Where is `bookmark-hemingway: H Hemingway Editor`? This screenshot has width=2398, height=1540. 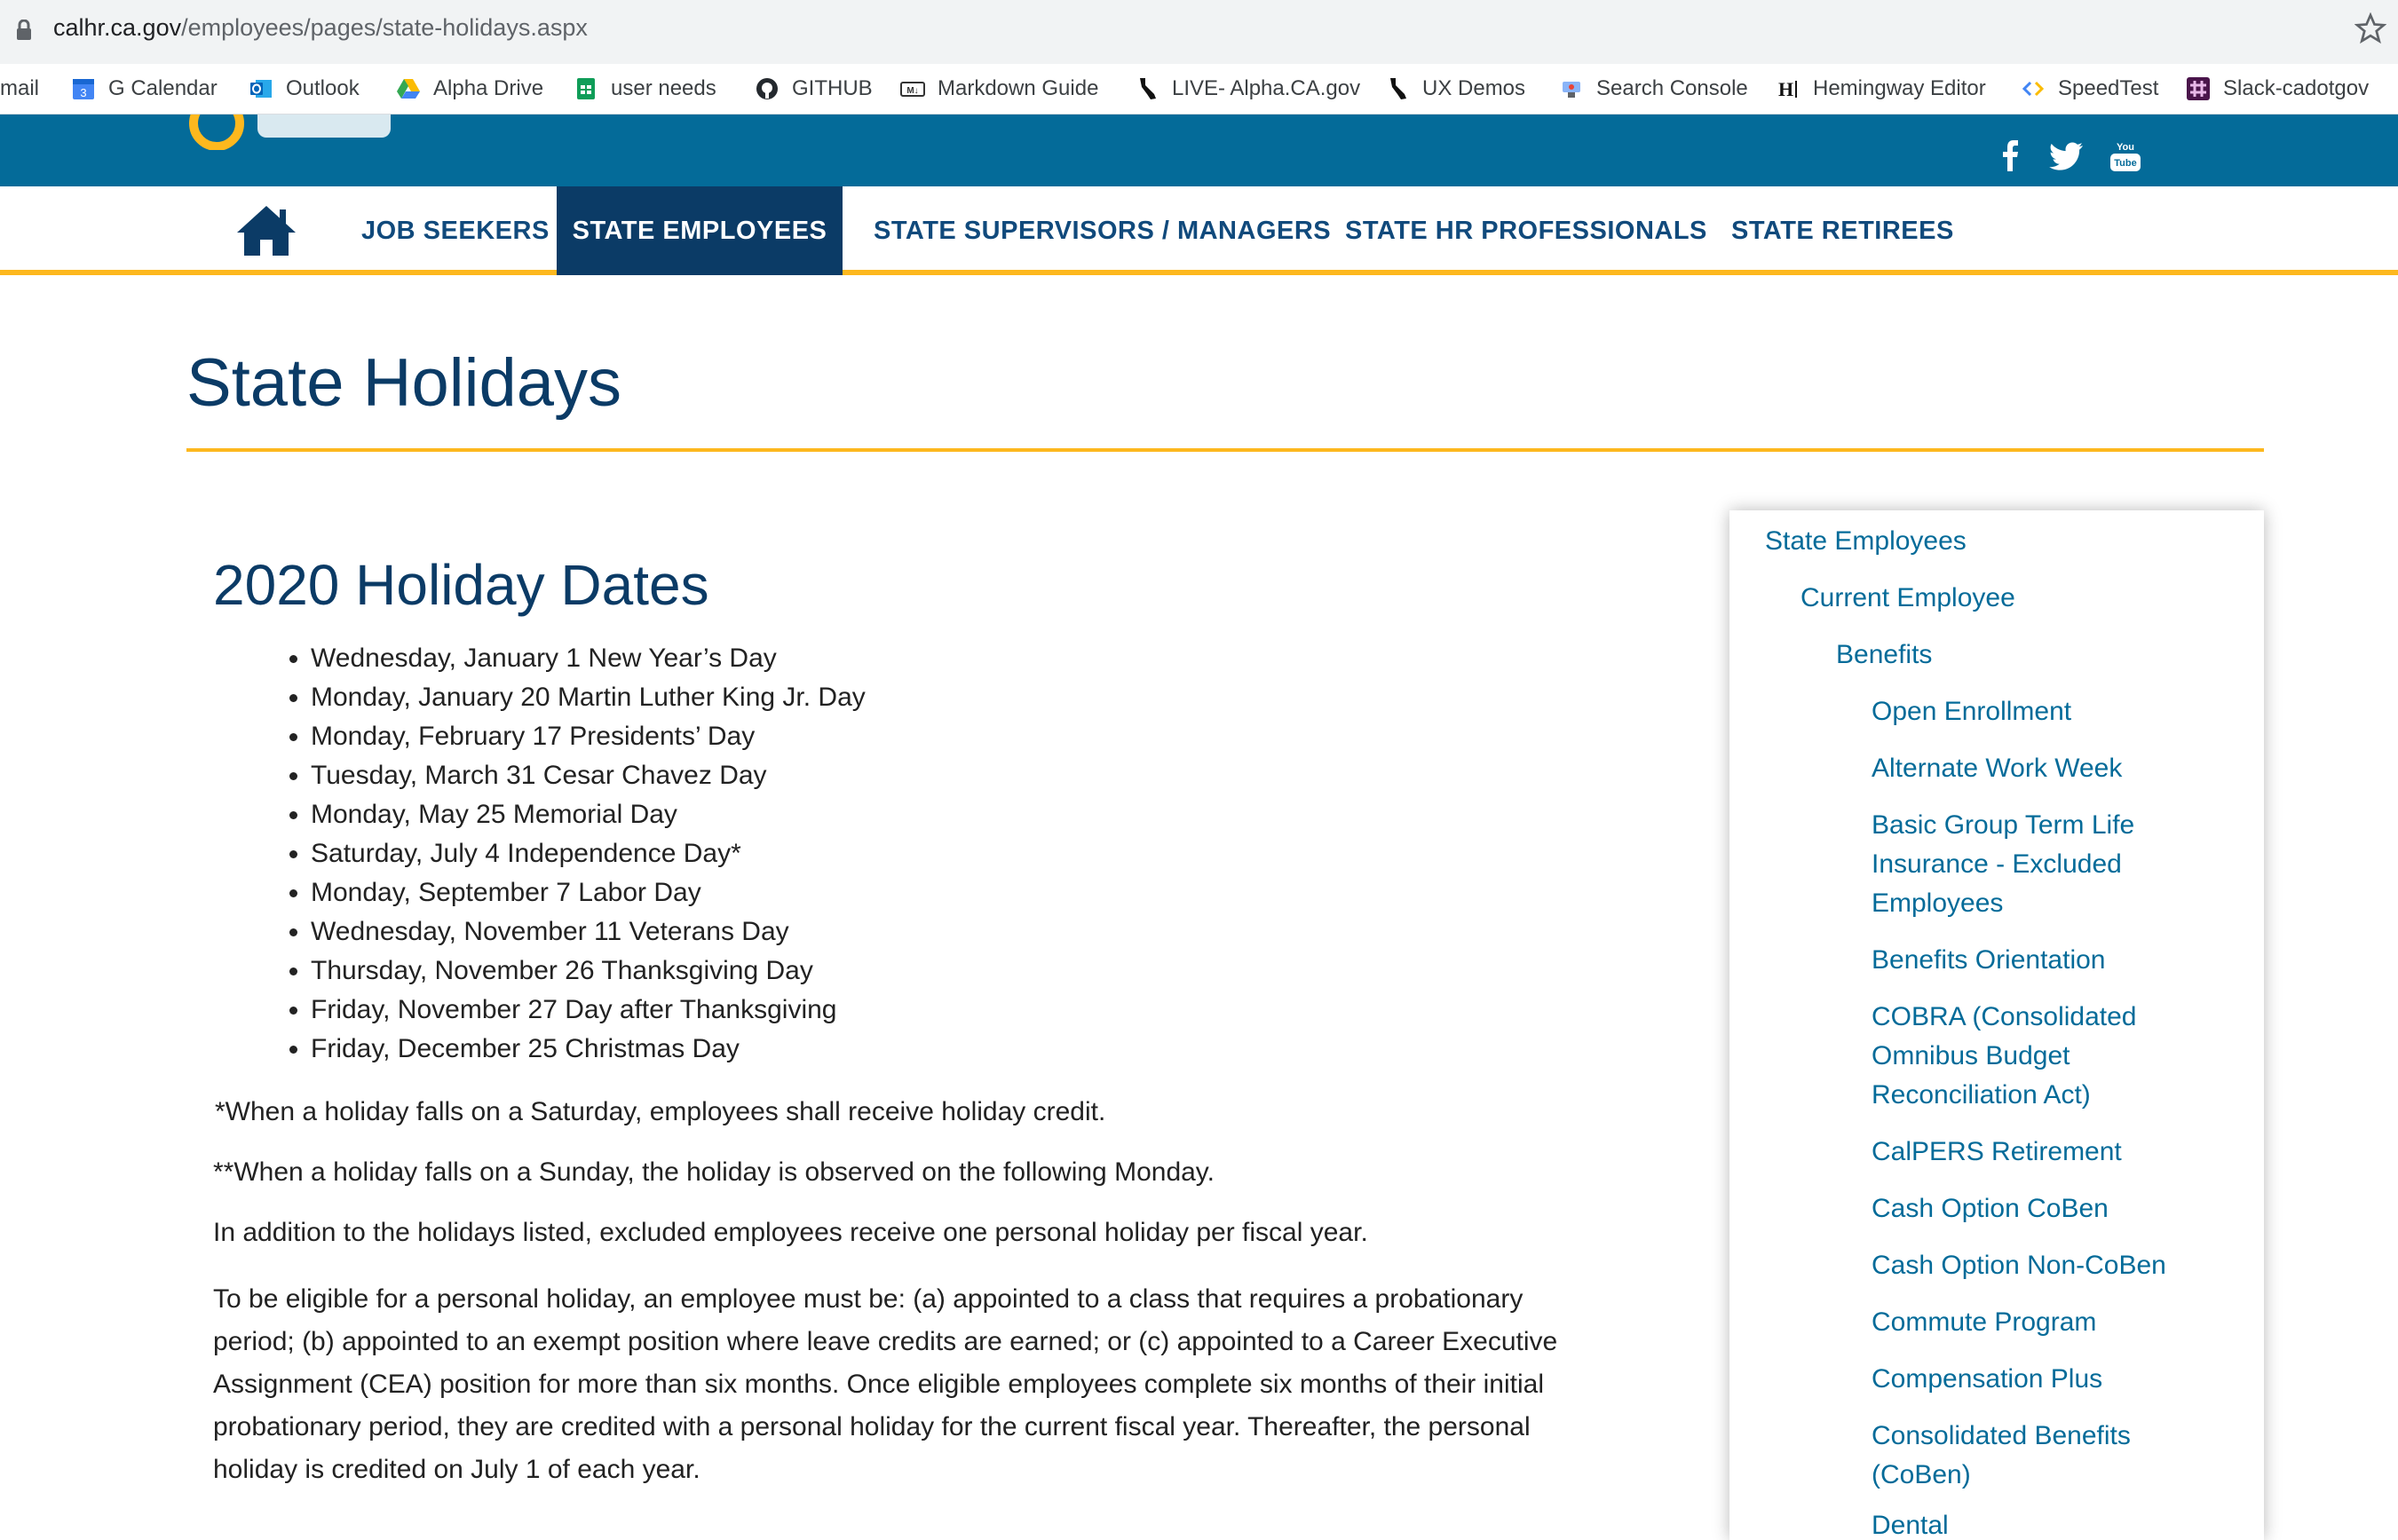 bookmark-hemingway: H Hemingway Editor is located at coordinates (1881, 89).